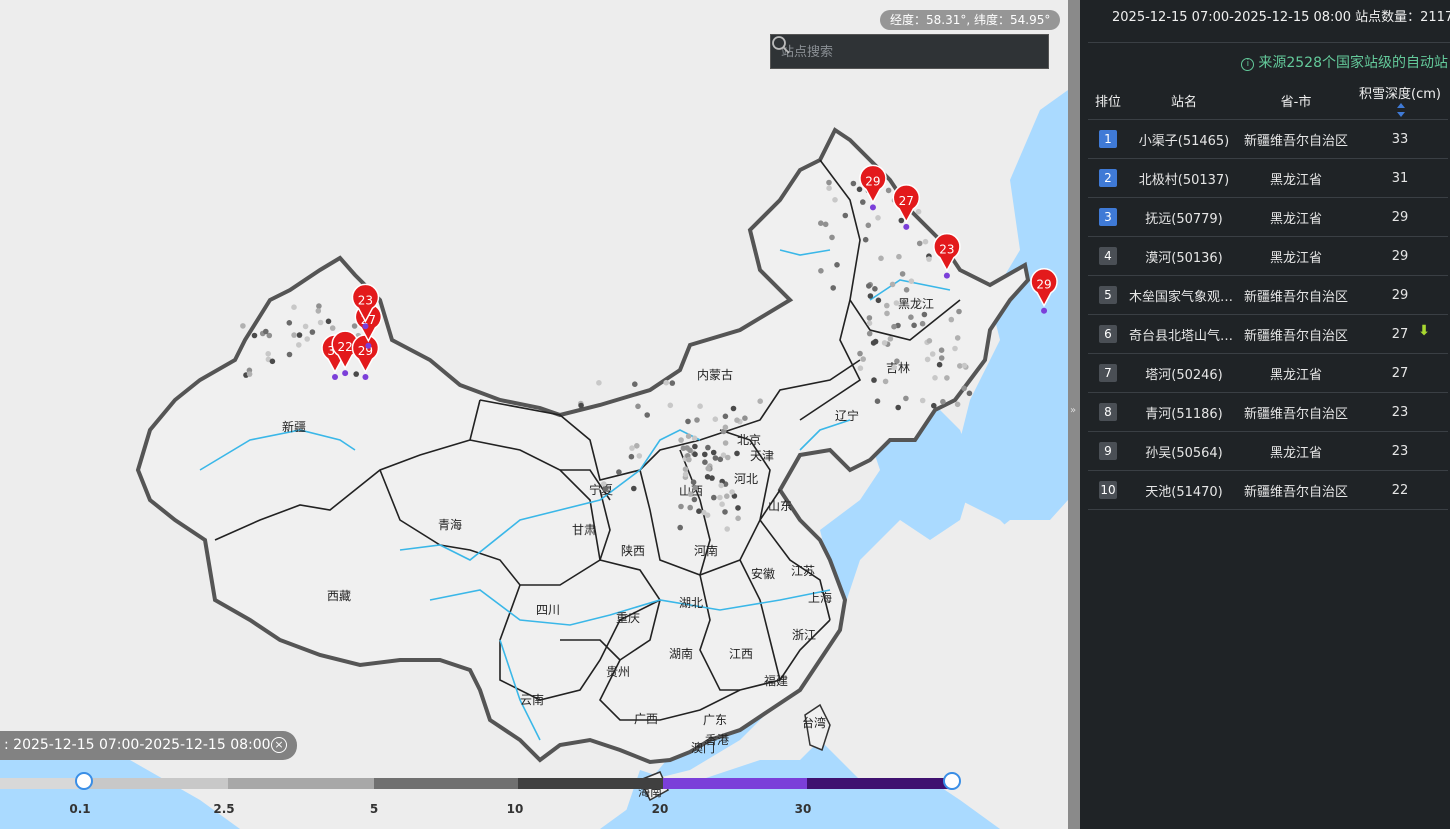 This screenshot has width=1450, height=829. I want to click on panel-splitter: », so click(1074, 414).